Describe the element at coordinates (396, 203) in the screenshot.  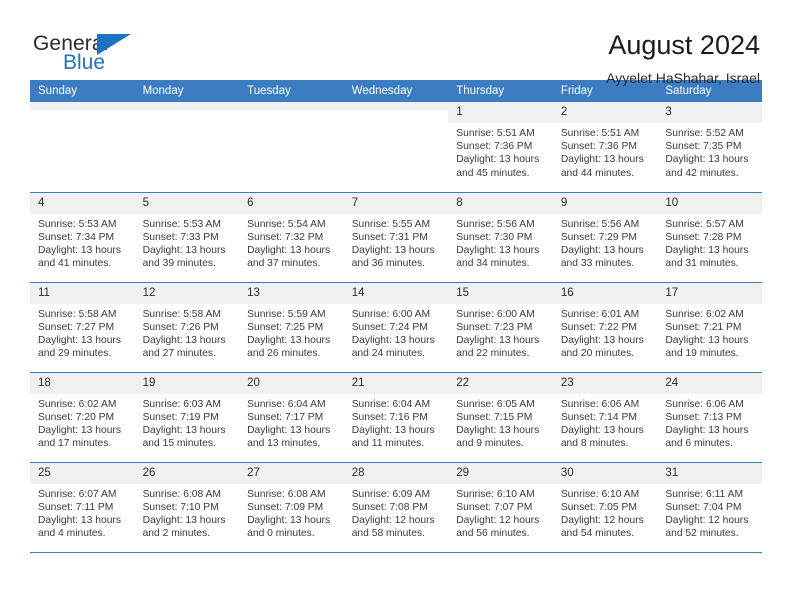
I see `day-number: 7` at that location.